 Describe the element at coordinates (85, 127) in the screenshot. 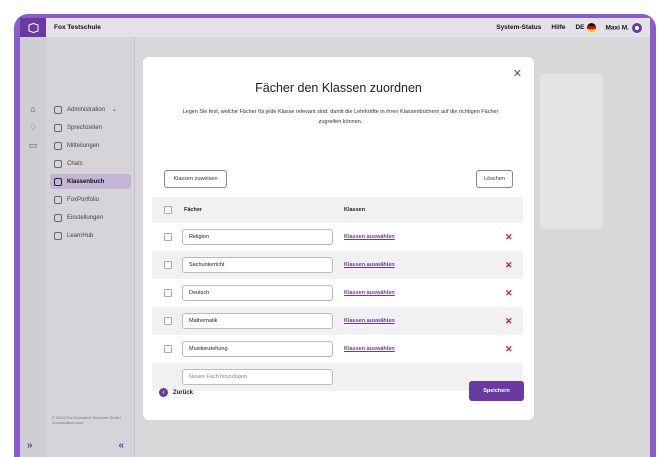

I see `sidebar-item-label: Sprechzeiten` at that location.